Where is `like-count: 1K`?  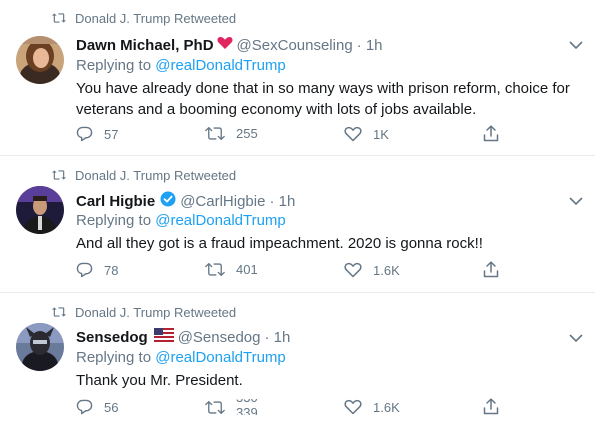
like-count: 1K is located at coordinates (381, 134).